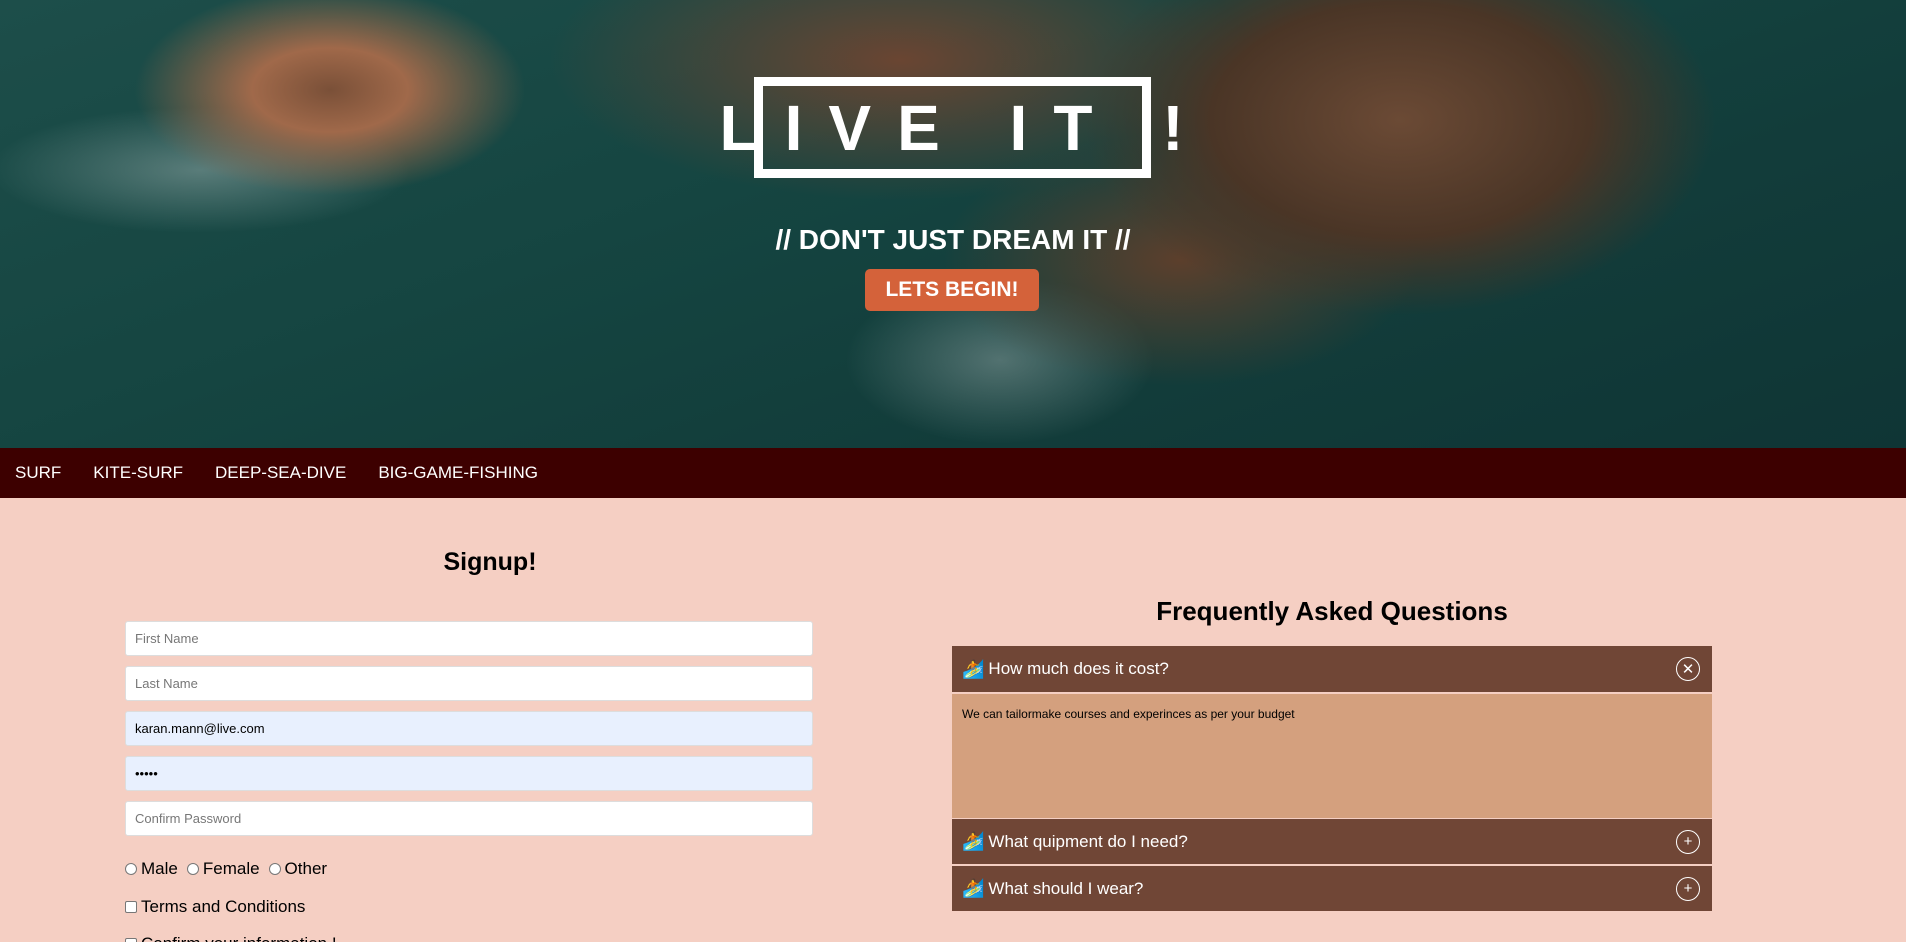 Image resolution: width=1906 pixels, height=942 pixels. Describe the element at coordinates (1088, 841) in the screenshot. I see `faq-question-label: What quipment do I need?` at that location.